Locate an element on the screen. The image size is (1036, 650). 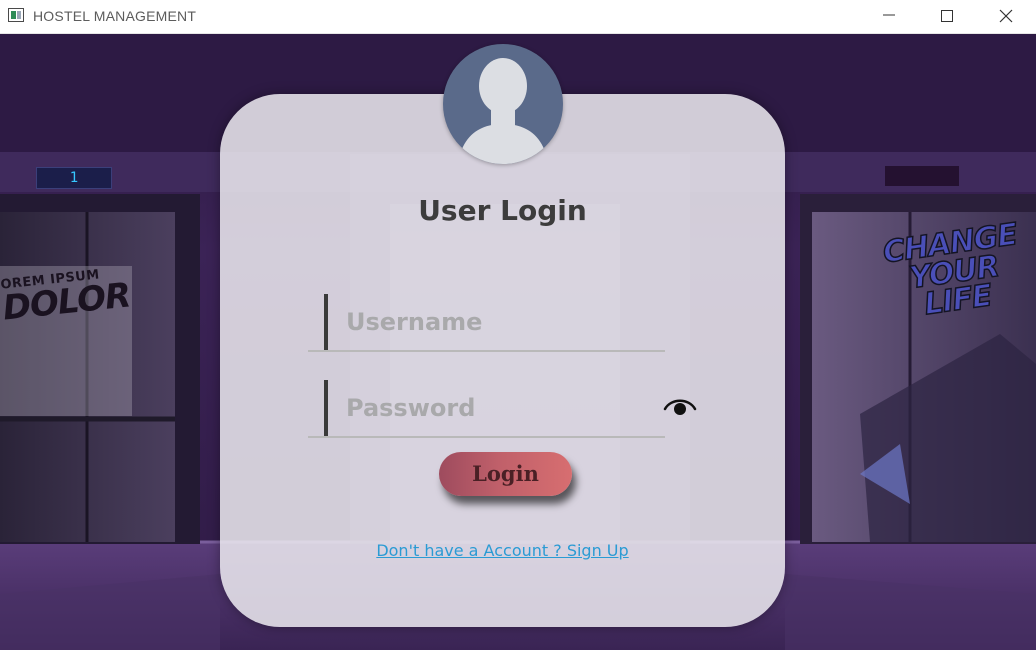
minimize-button is located at coordinates (889, 16).